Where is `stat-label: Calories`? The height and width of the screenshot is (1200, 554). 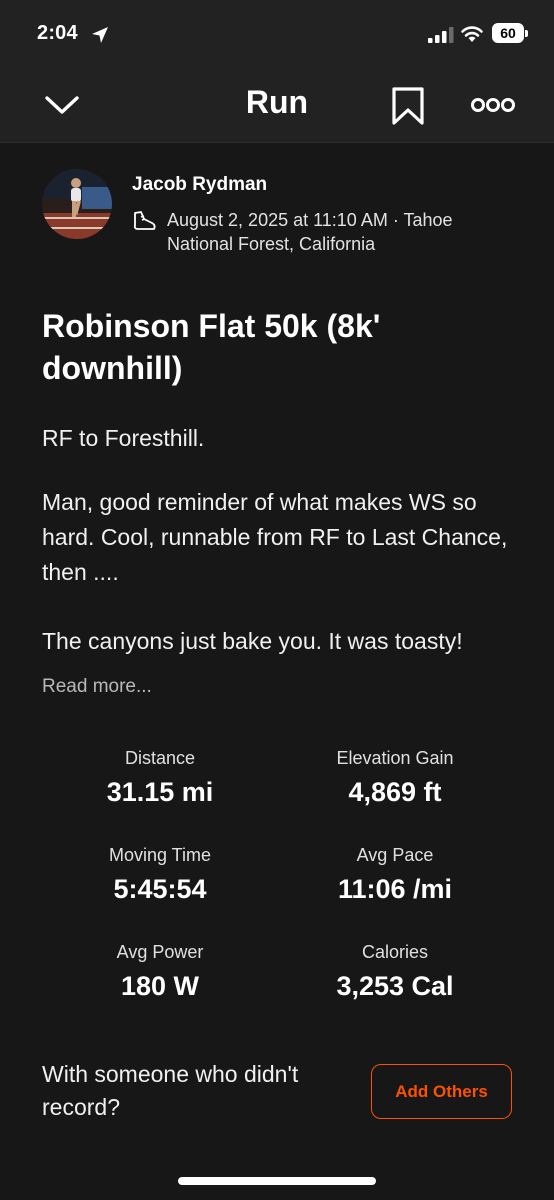 stat-label: Calories is located at coordinates (395, 952).